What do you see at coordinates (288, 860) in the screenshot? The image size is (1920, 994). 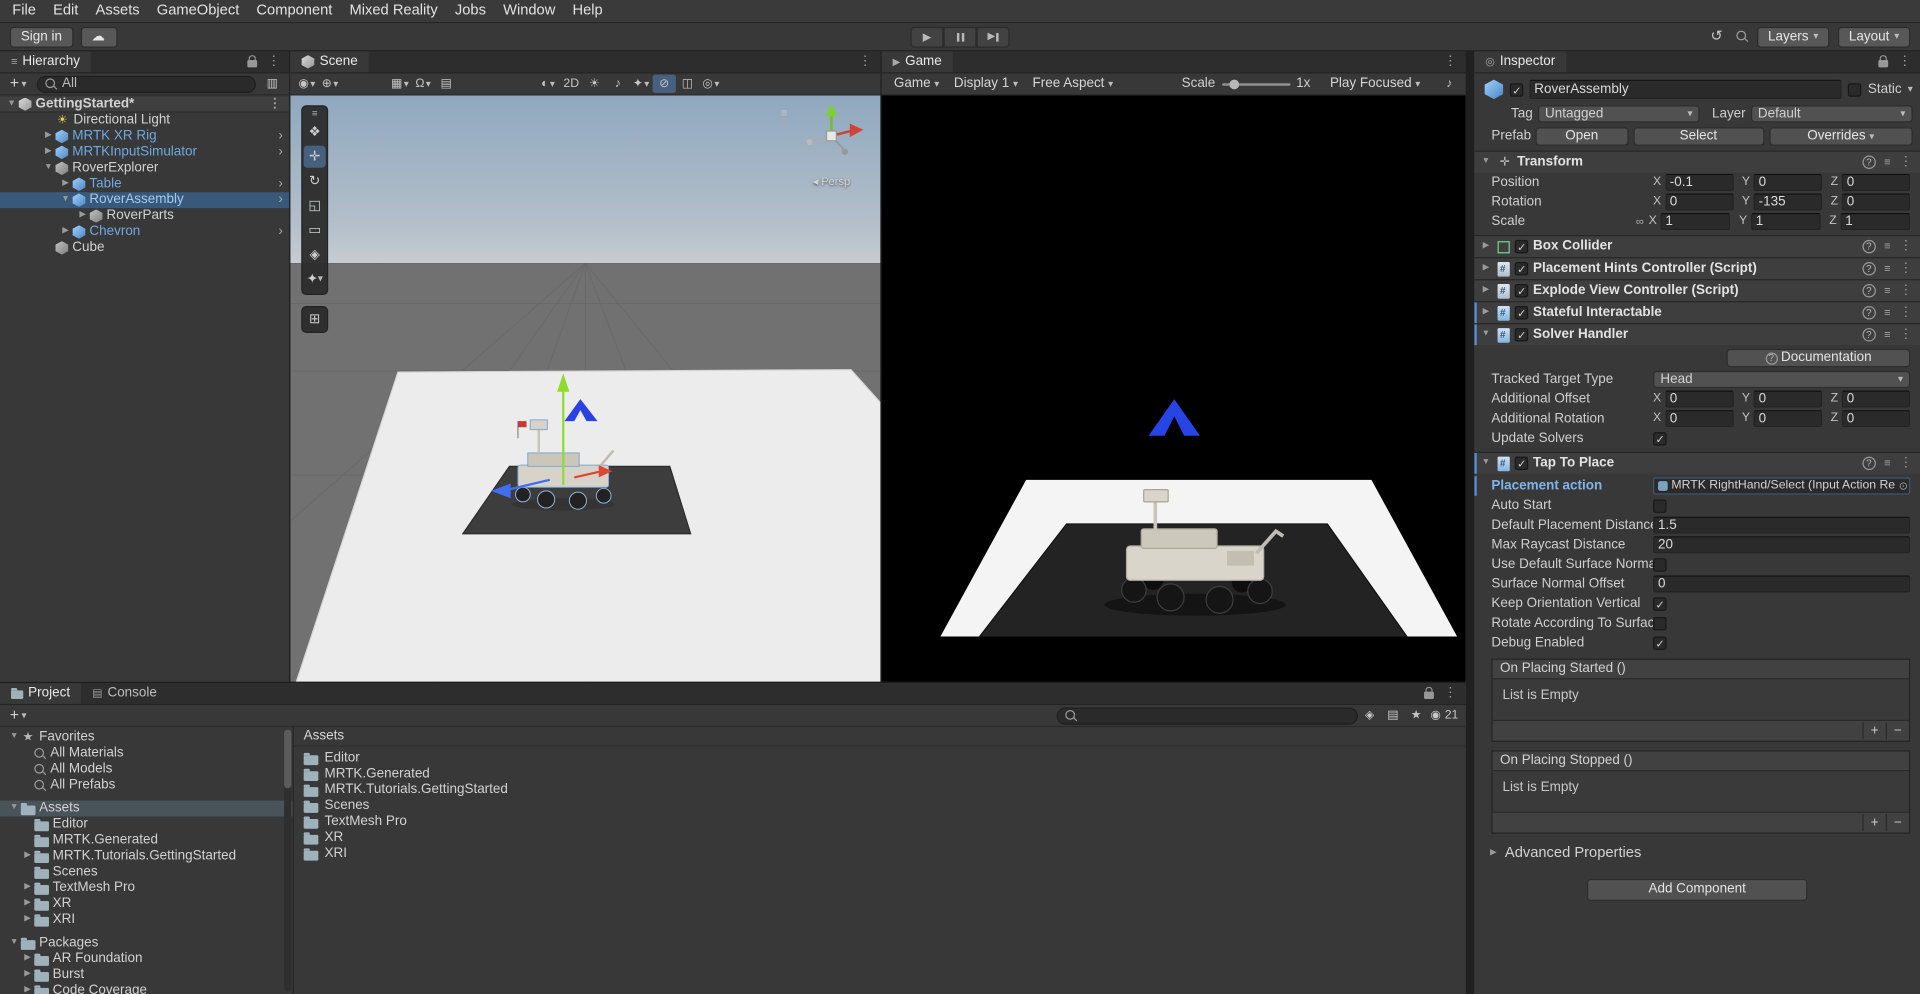 I see `project-tree-scrollbar` at bounding box center [288, 860].